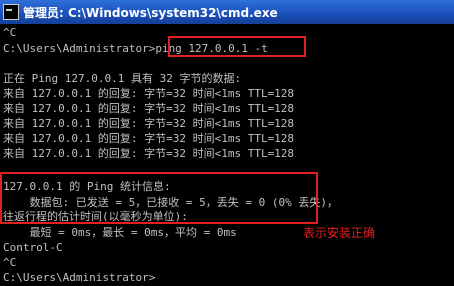 This screenshot has height=286, width=454. Describe the element at coordinates (339, 233) in the screenshot. I see `annotation-text: 表示安装正确` at that location.